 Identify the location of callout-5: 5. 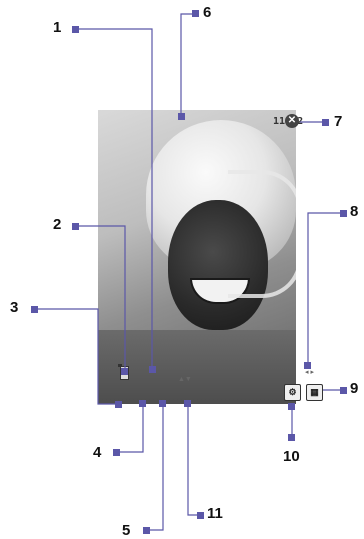
(126, 530).